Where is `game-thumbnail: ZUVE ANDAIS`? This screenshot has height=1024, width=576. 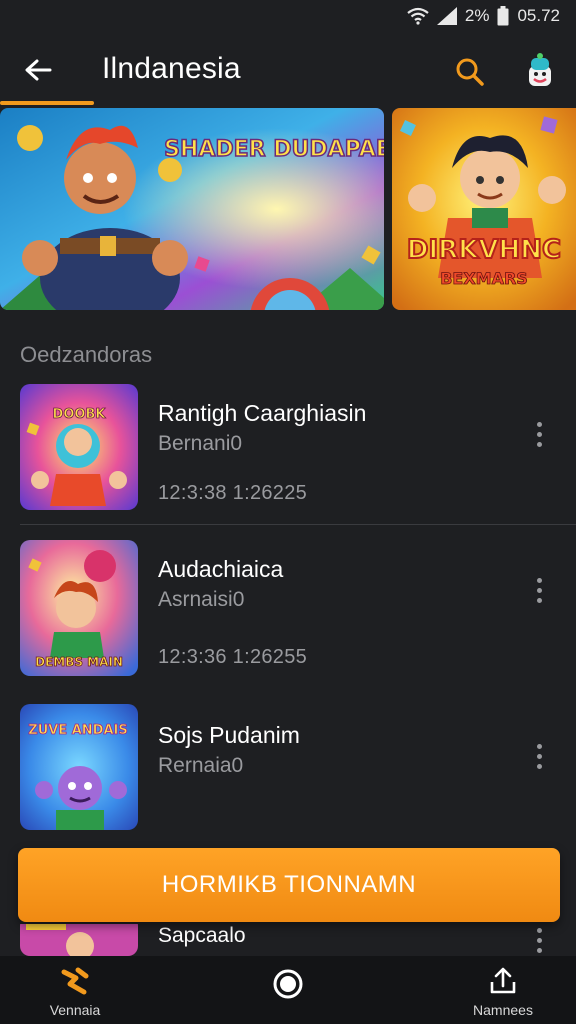
game-thumbnail: ZUVE ANDAIS is located at coordinates (79, 767).